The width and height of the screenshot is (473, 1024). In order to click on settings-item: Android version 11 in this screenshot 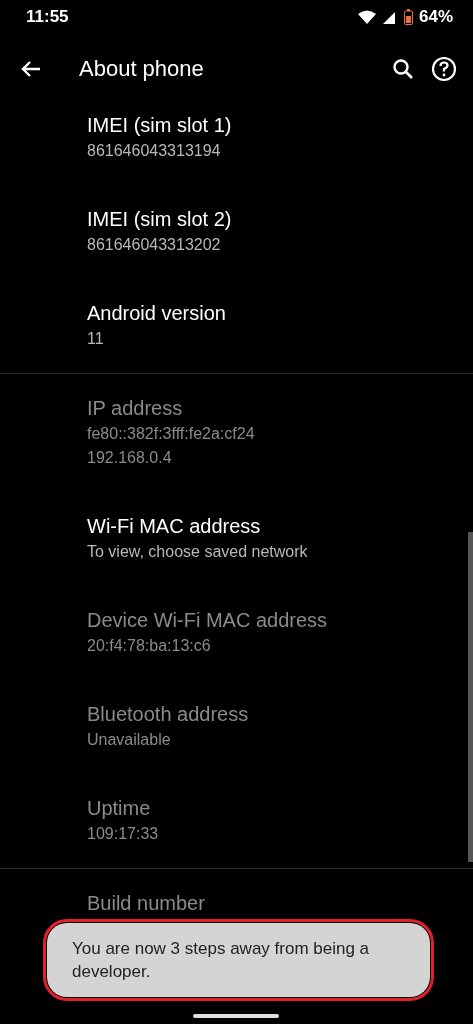, I will do `click(233, 326)`.